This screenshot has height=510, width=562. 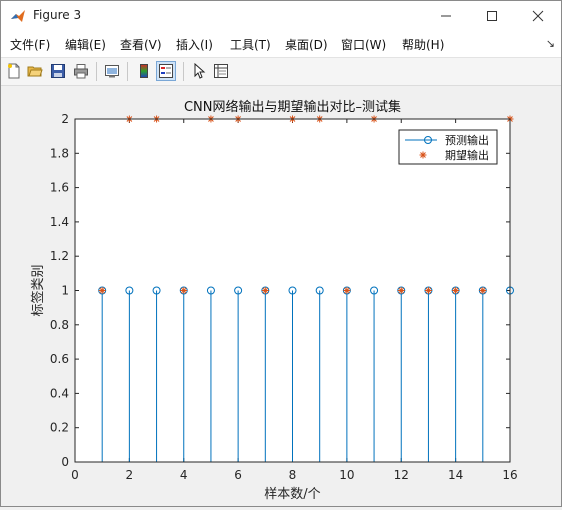 I want to click on legend-label-expected: 期望输出, so click(x=467, y=155).